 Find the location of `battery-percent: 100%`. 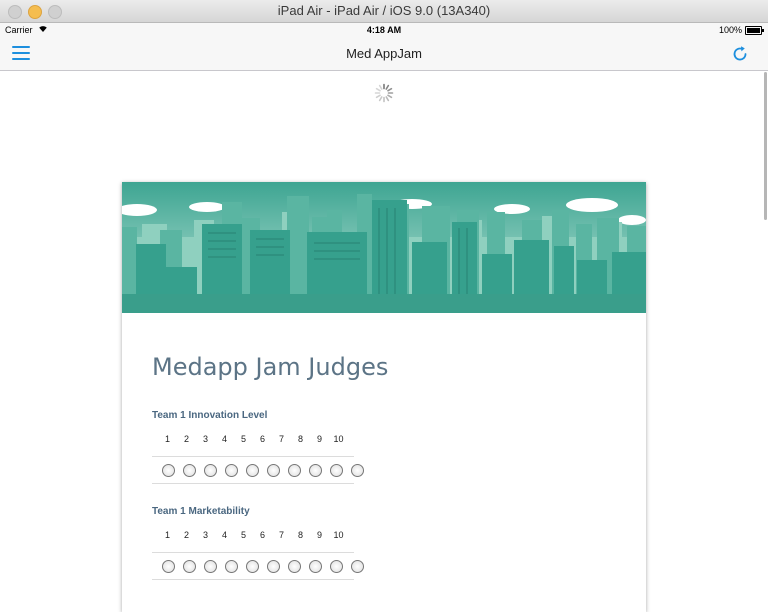

battery-percent: 100% is located at coordinates (730, 30).